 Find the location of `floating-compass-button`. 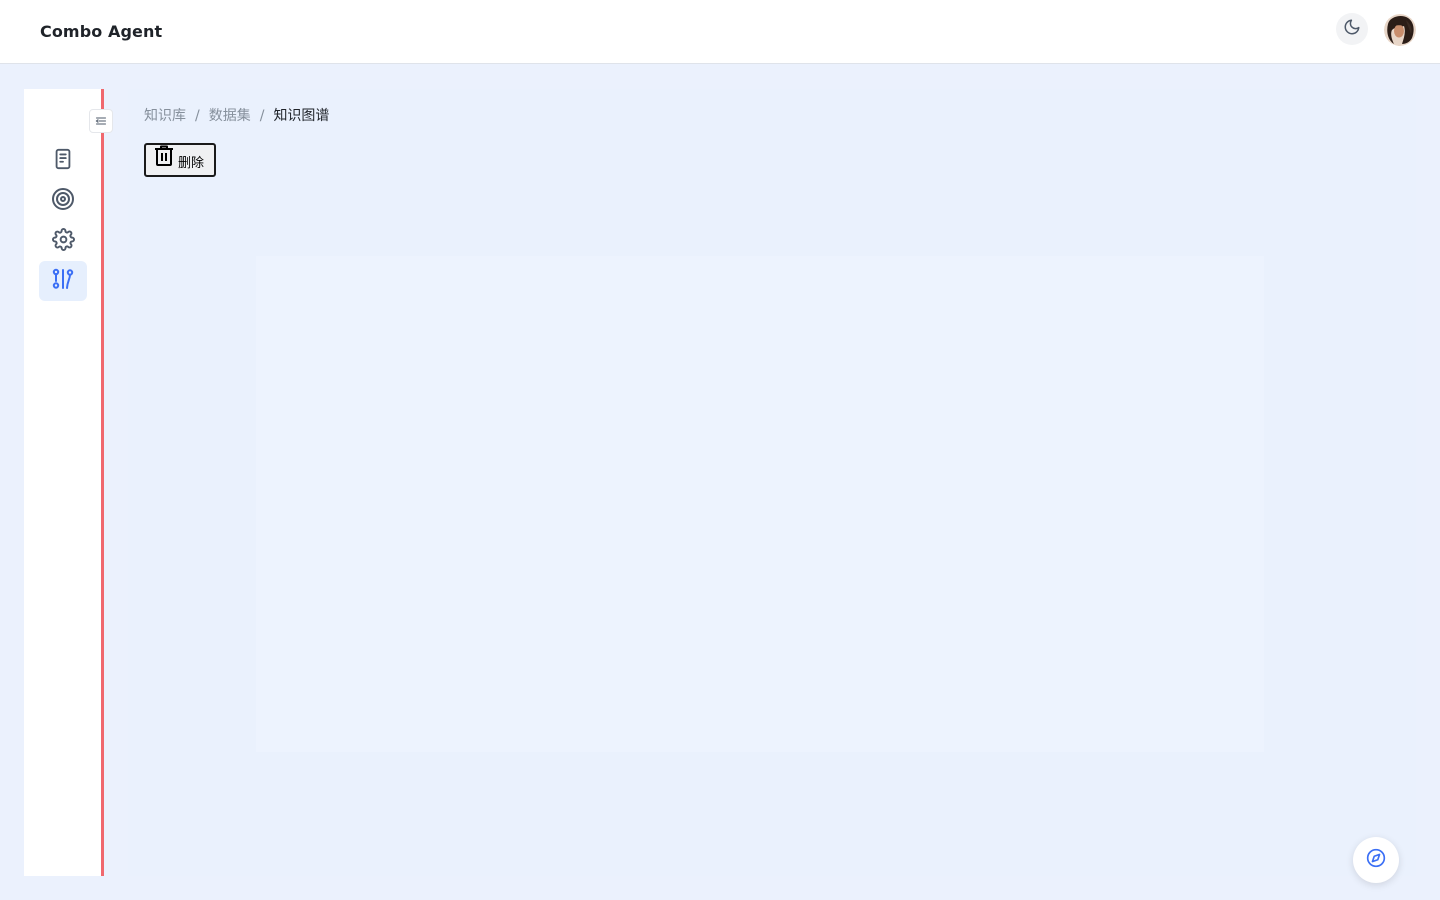

floating-compass-button is located at coordinates (1376, 860).